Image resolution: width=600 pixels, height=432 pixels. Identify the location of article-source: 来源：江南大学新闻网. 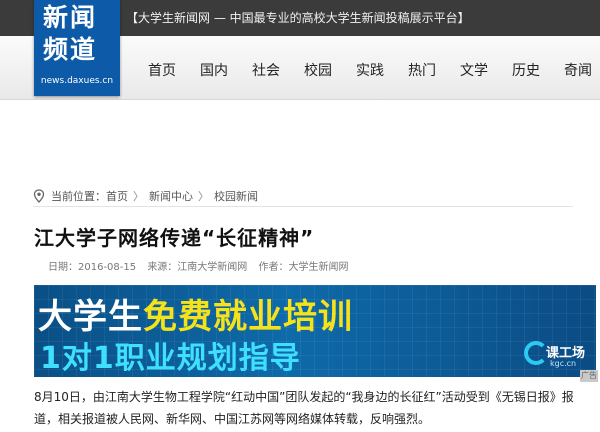
(197, 267).